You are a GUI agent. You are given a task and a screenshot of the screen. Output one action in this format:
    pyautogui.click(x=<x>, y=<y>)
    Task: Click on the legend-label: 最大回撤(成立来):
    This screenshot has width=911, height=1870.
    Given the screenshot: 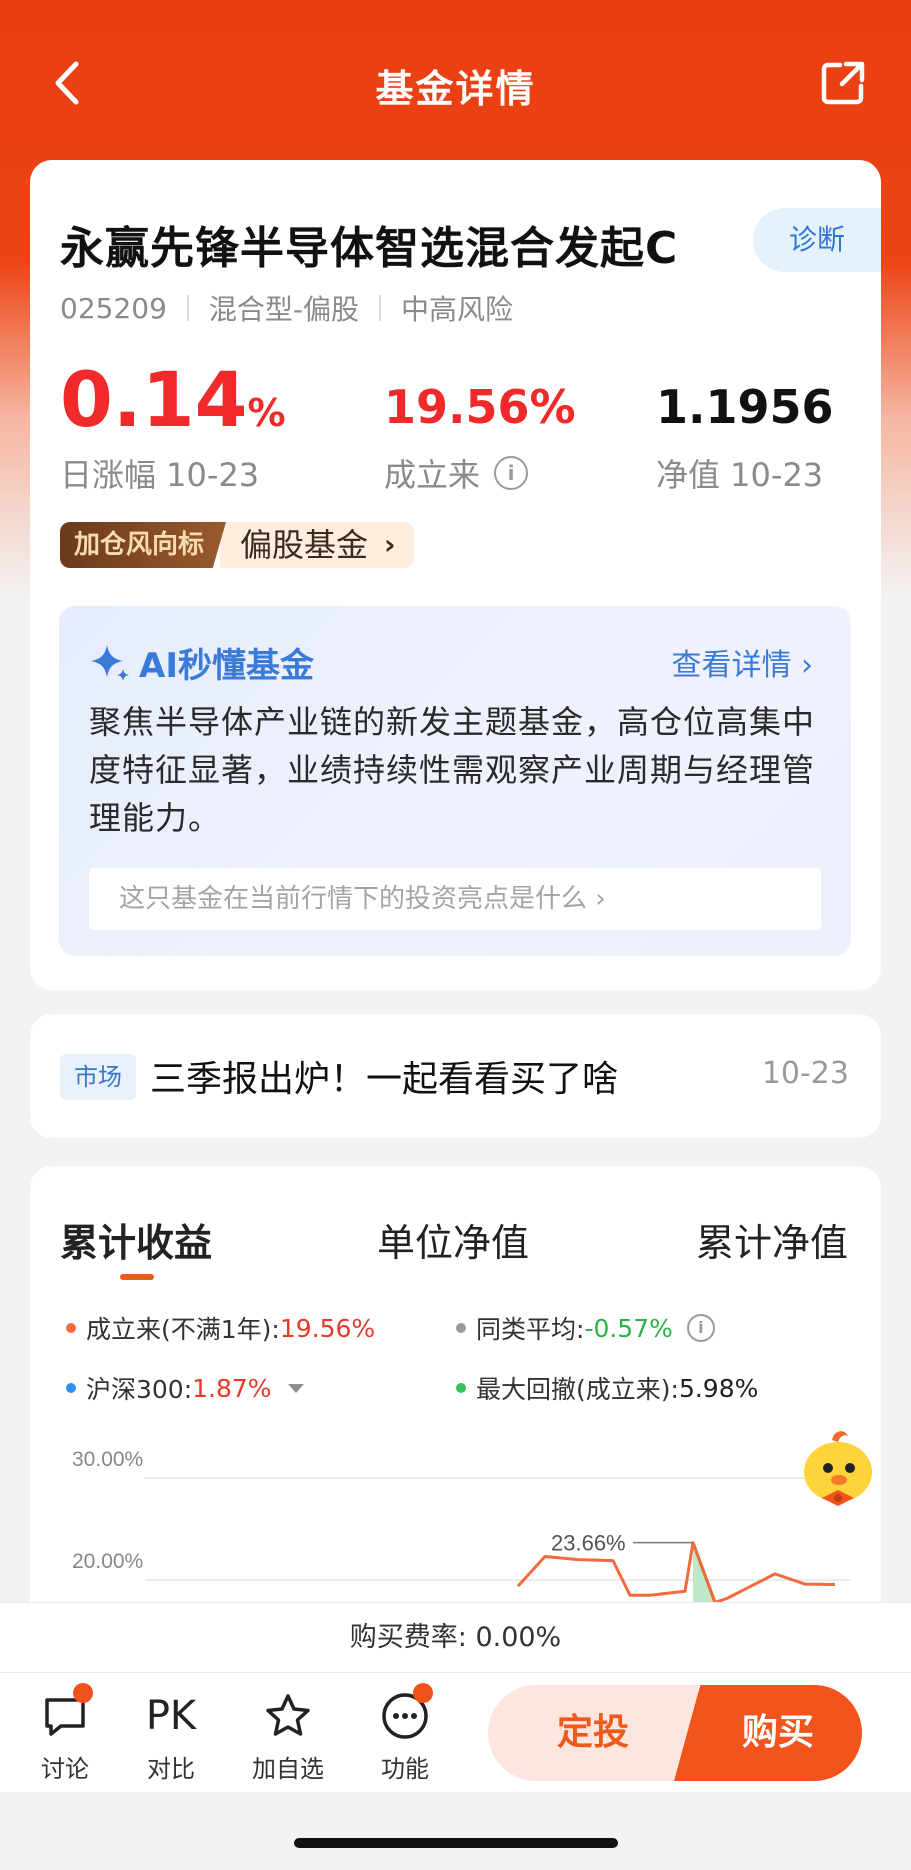 What is the action you would take?
    pyautogui.click(x=577, y=1389)
    